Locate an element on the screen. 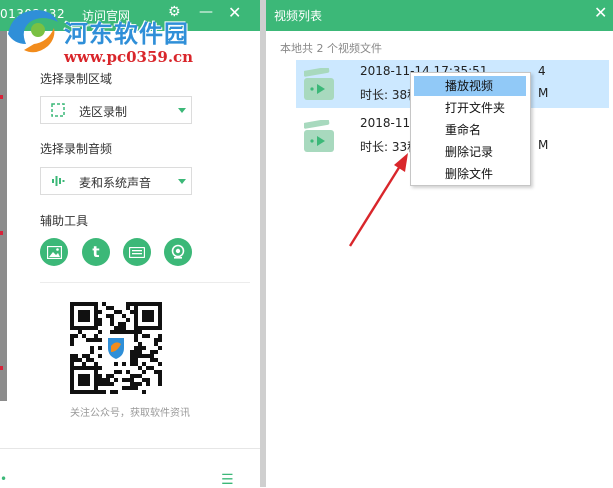  menu-item-delete-record: 删除记录 is located at coordinates (470, 152).